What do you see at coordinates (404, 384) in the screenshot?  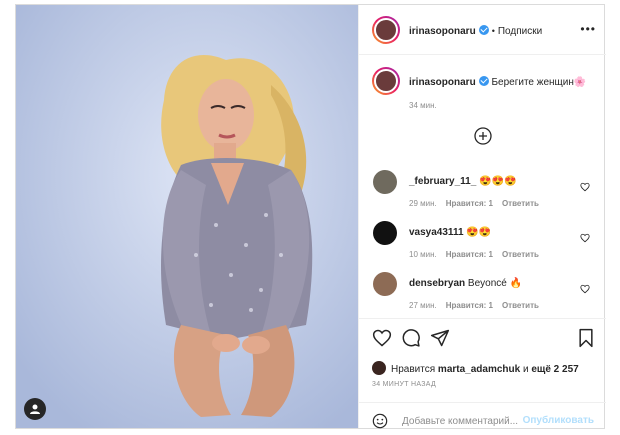 I see `post-timestamp: 34 МИНУТ НАЗАД` at bounding box center [404, 384].